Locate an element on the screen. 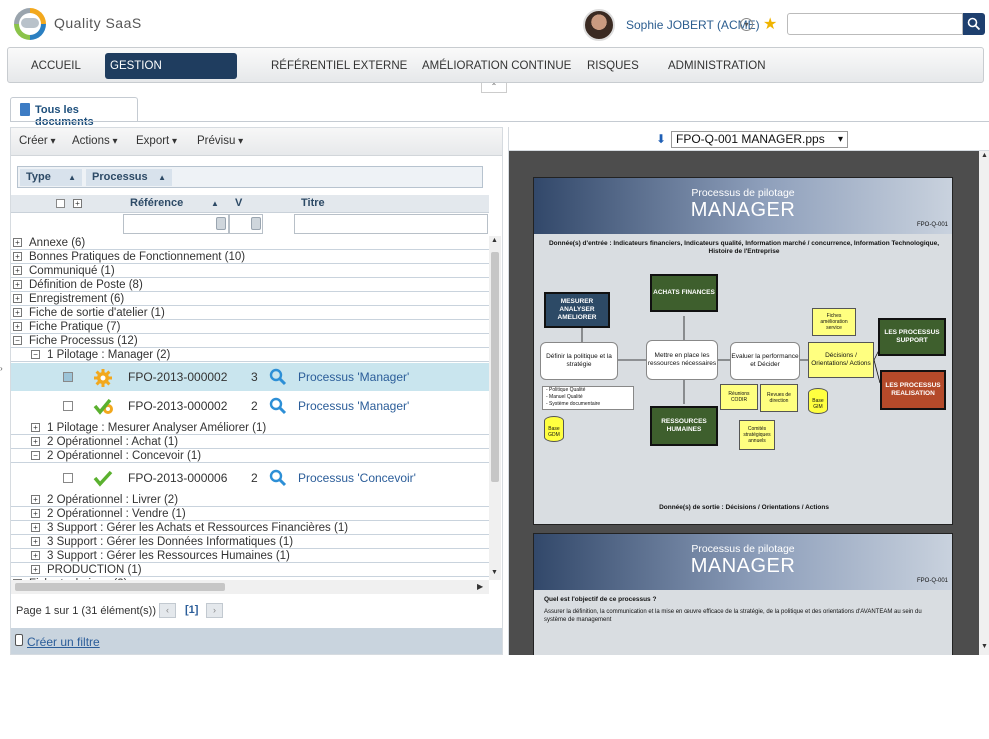 The height and width of the screenshot is (739, 989). box-definir: Définir la politique et la stratégie is located at coordinates (579, 361).